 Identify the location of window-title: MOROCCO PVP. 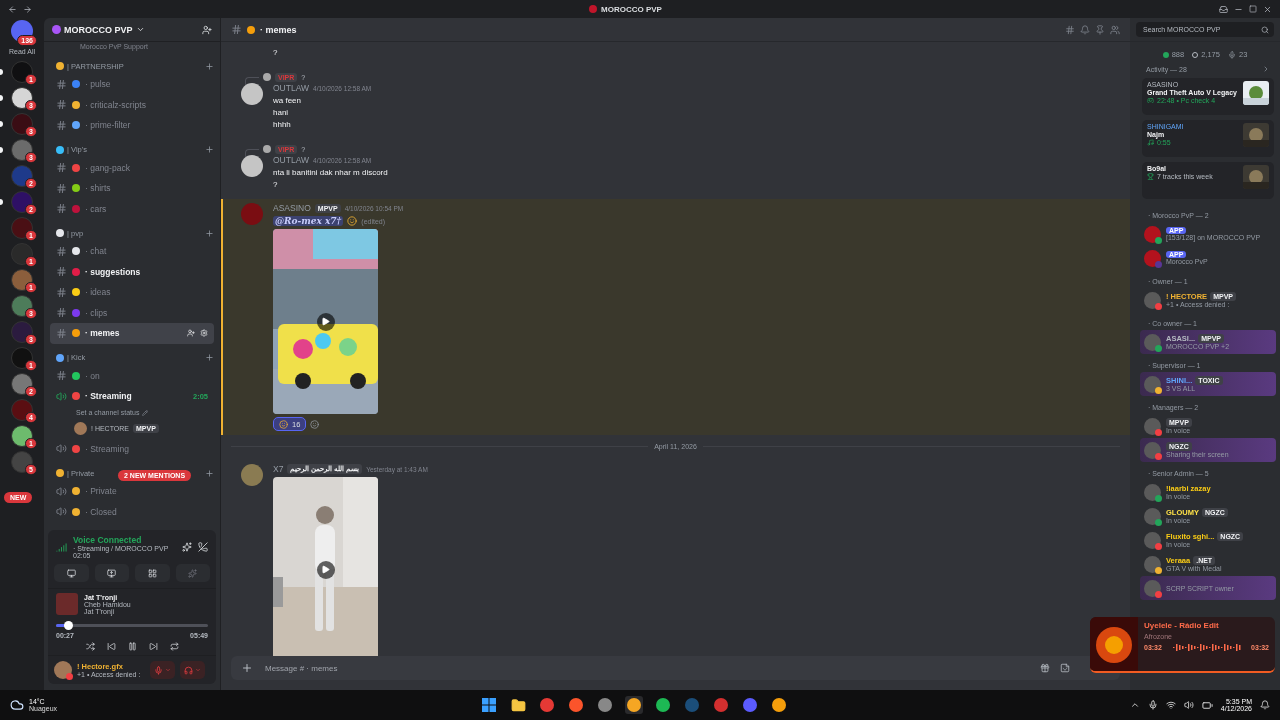
(631, 9).